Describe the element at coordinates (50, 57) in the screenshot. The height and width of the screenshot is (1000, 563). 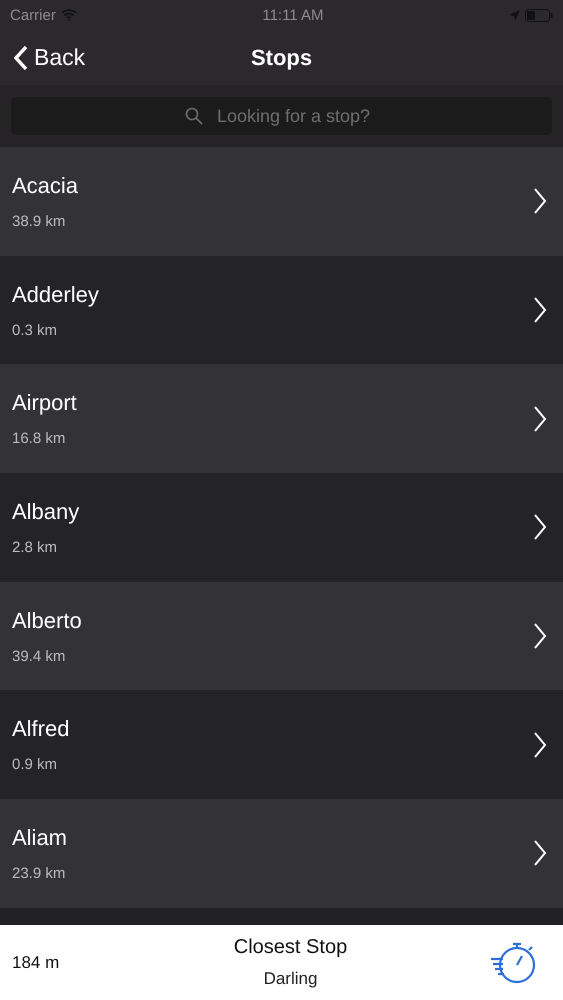
I see `back-button: Back` at that location.